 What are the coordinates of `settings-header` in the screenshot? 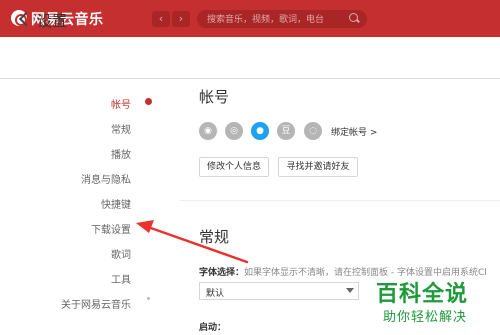 It's located at (250, 58).